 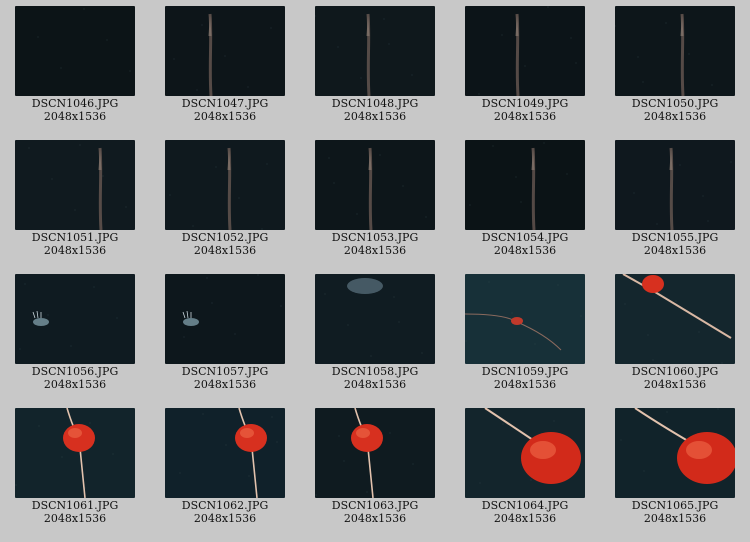 I want to click on thumbnail-filename: DSCN1065.JPG, so click(x=675, y=505).